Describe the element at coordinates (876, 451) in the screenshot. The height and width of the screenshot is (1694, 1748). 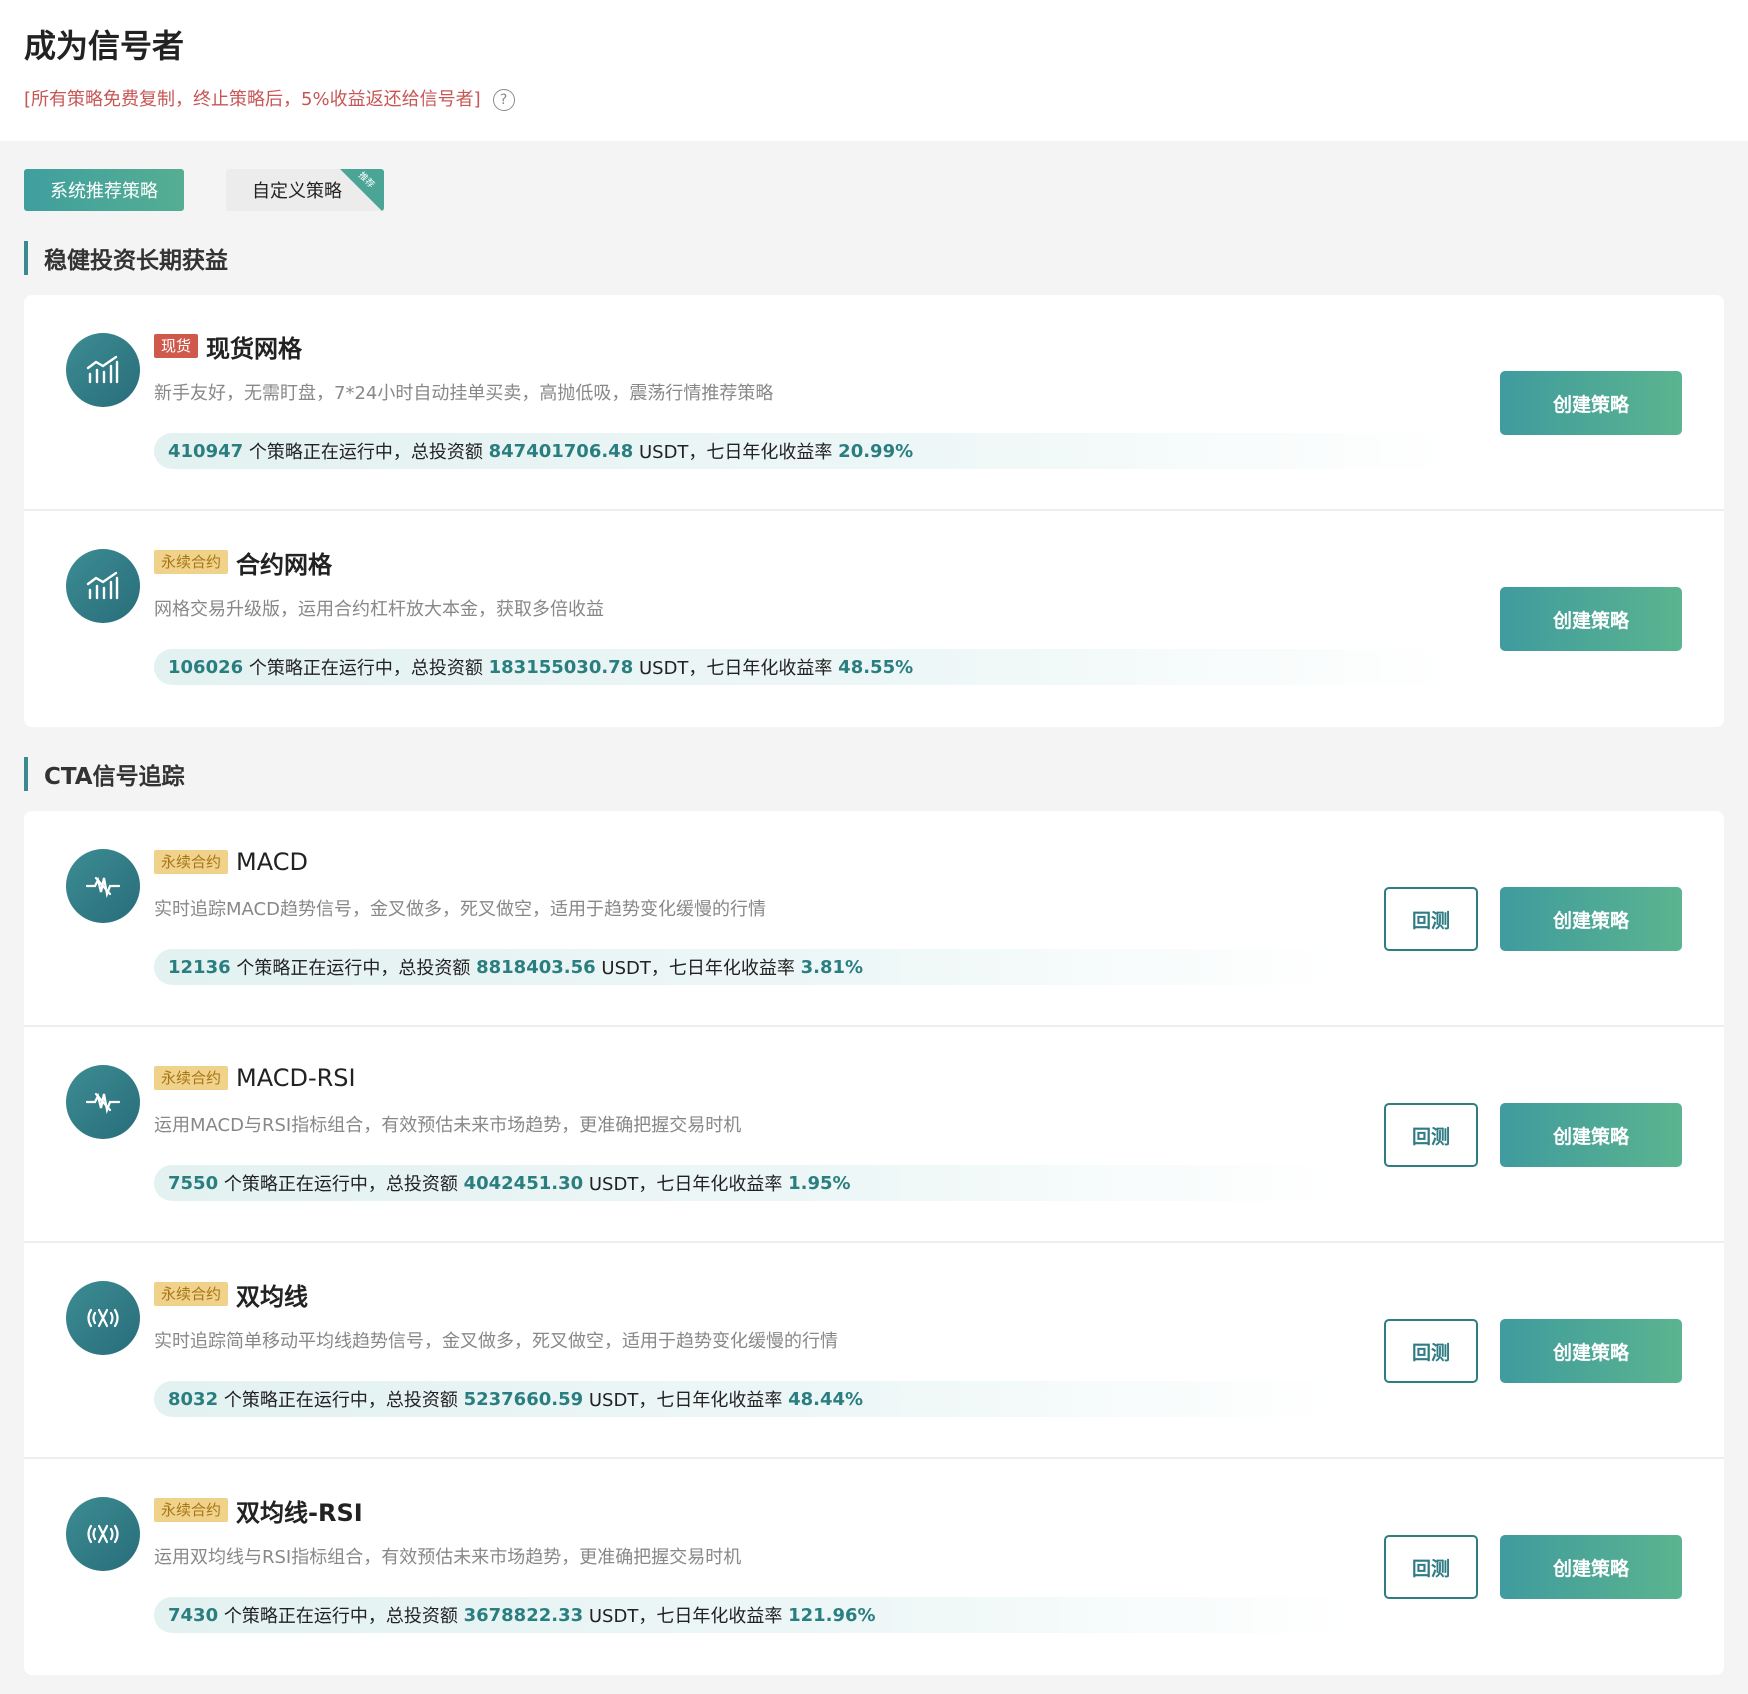
I see `annual-rate: 20.99%` at that location.